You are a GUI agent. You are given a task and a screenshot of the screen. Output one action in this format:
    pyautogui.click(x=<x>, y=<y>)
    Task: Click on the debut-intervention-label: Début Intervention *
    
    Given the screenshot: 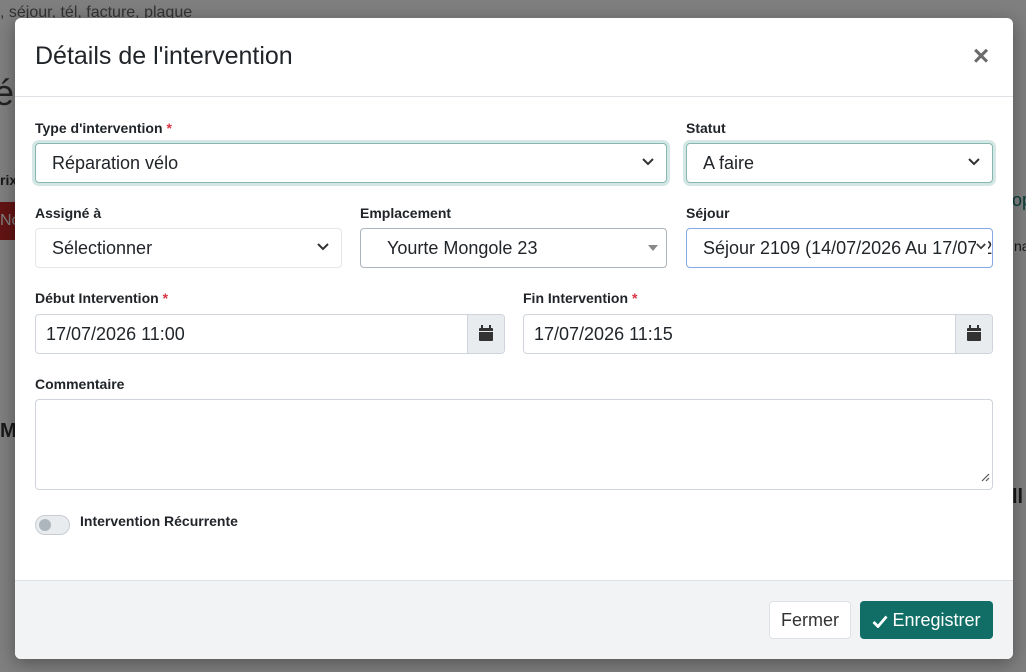 What is the action you would take?
    pyautogui.click(x=101, y=298)
    